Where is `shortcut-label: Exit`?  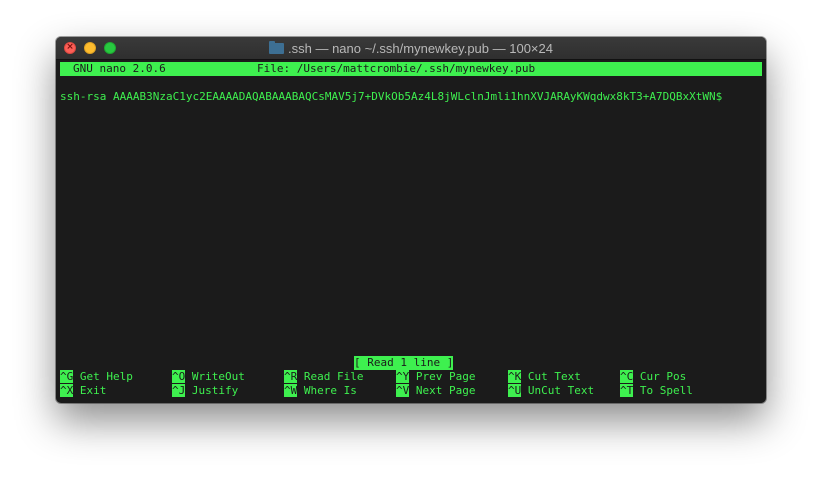
shortcut-label: Exit is located at coordinates (90, 390).